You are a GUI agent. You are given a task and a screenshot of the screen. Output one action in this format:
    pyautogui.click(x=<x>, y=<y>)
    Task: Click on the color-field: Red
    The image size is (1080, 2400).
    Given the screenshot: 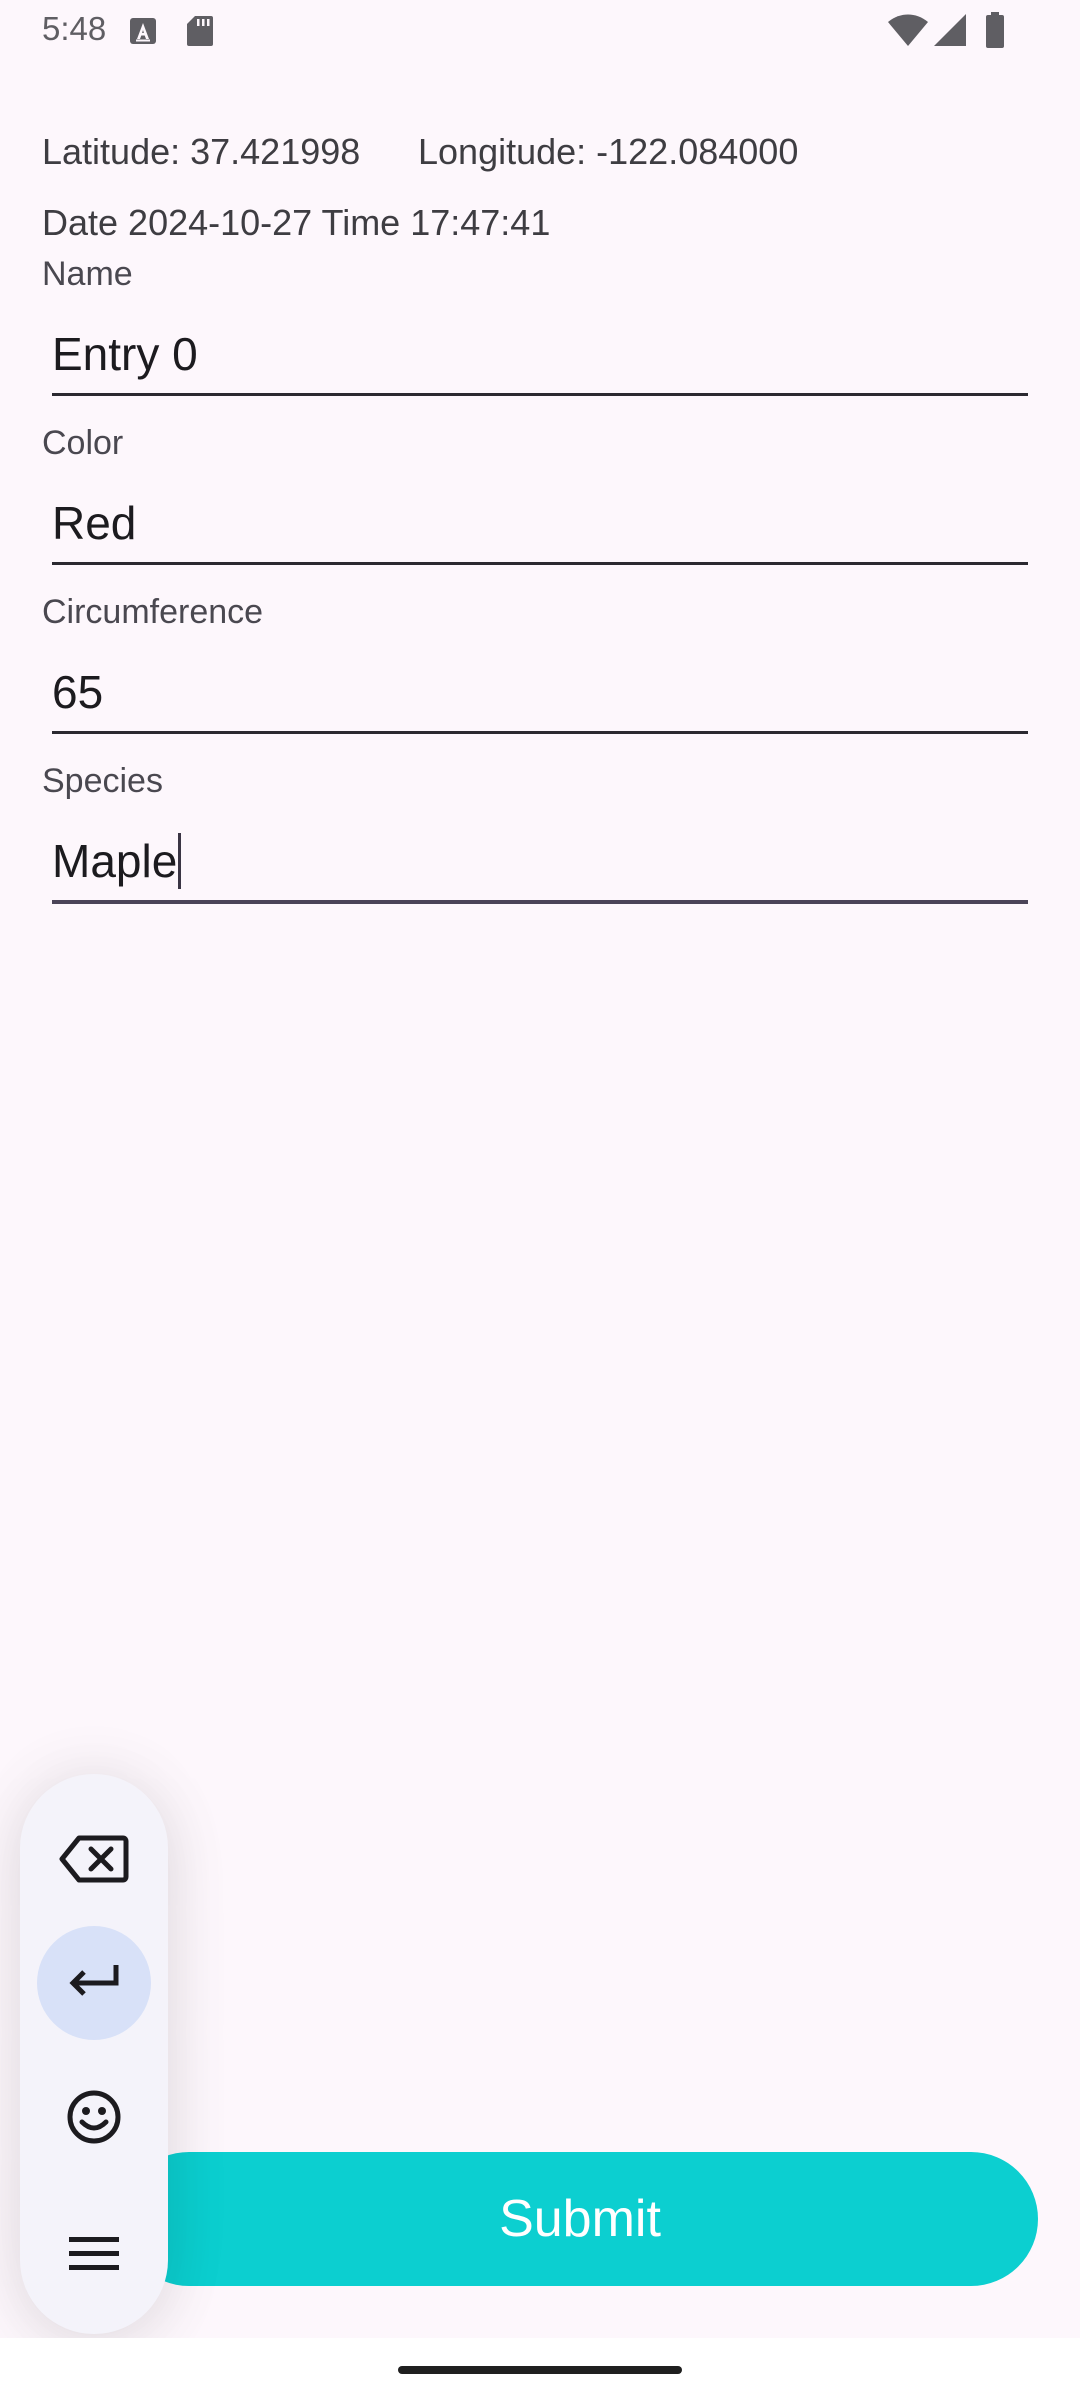 What is the action you would take?
    pyautogui.click(x=540, y=524)
    